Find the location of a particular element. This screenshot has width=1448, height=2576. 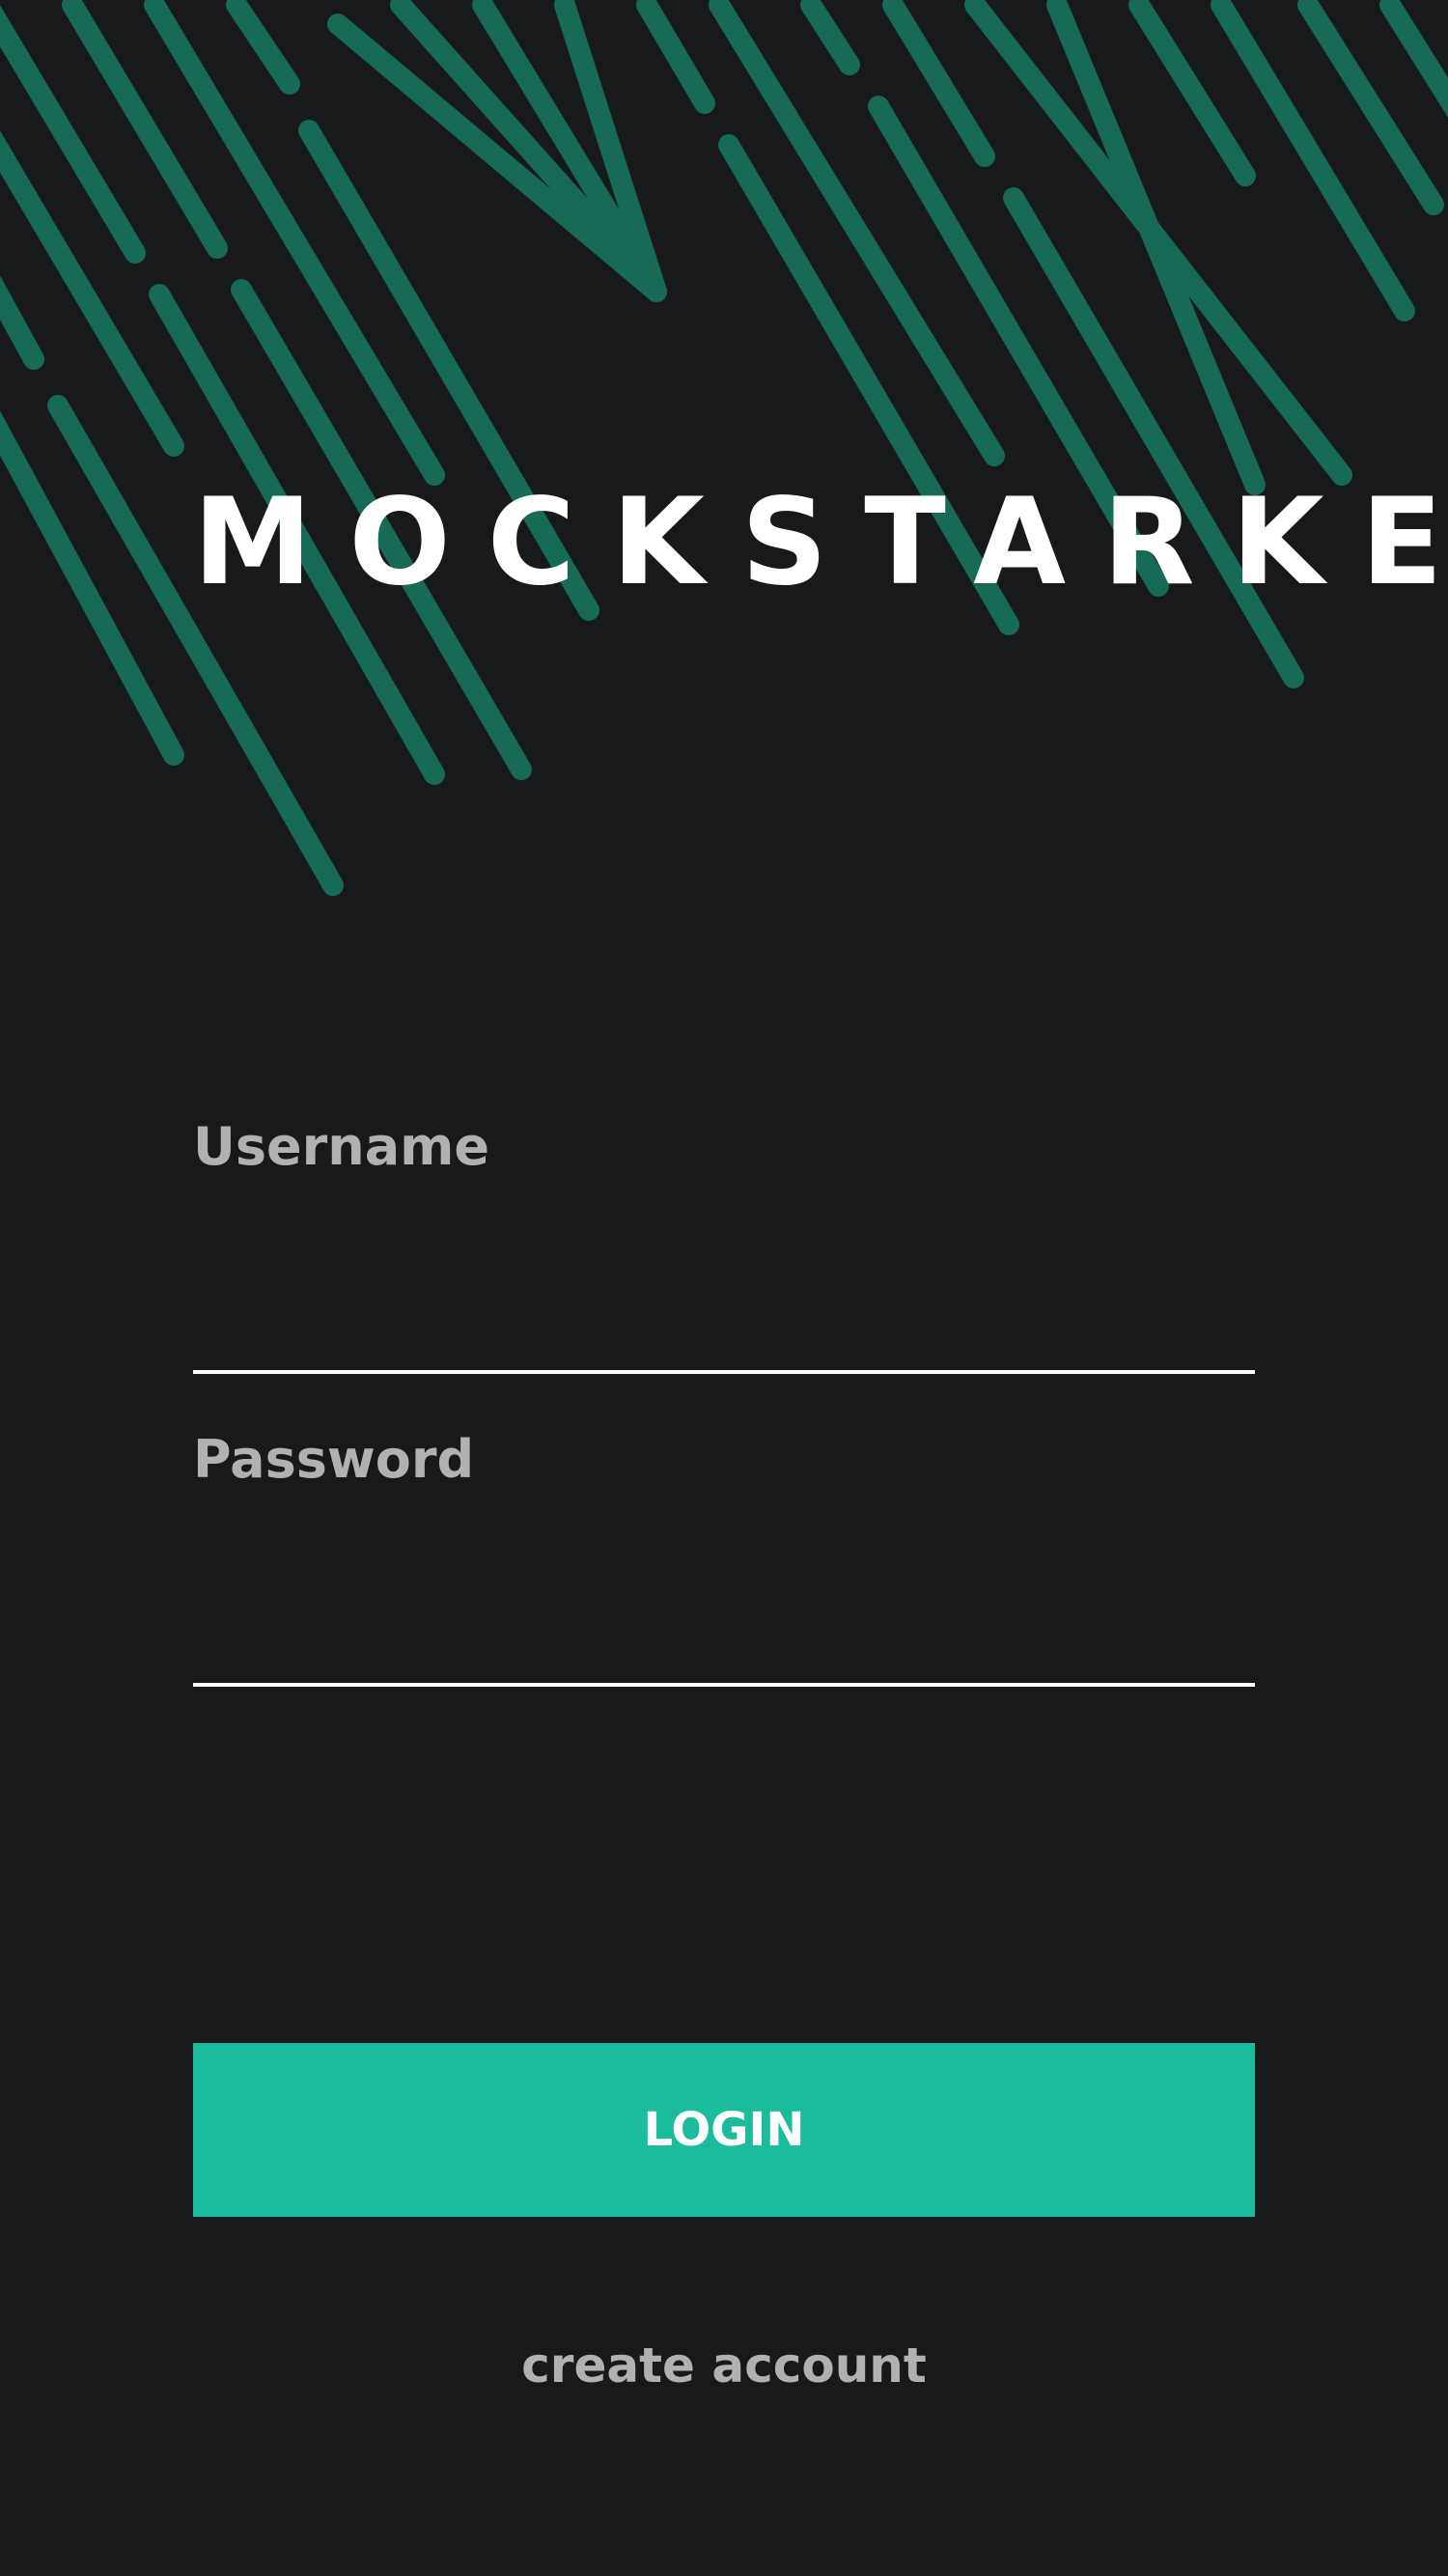

username-label: Username is located at coordinates (342, 1147).